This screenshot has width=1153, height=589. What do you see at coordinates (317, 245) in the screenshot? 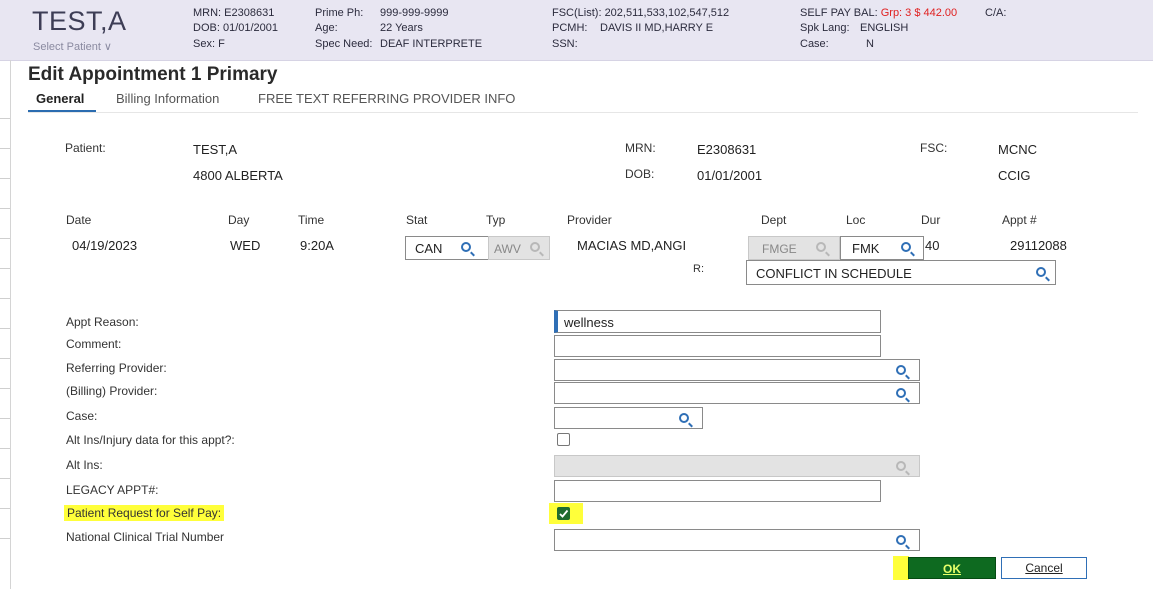
I see `appt-time: 9:20A` at bounding box center [317, 245].